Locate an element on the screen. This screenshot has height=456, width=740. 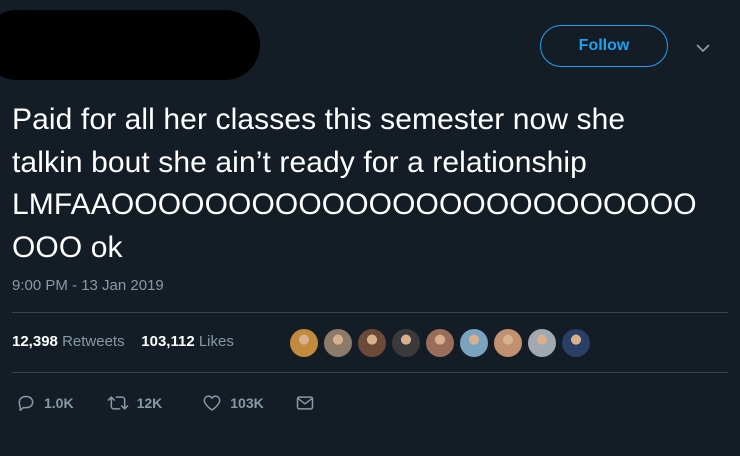
direct-message-button is located at coordinates (305, 403).